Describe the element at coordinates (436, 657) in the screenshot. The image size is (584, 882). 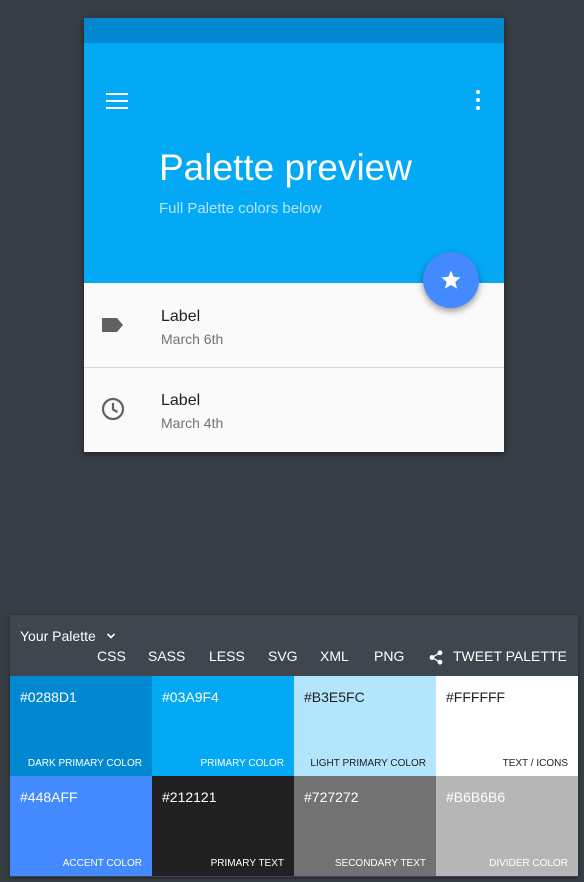
I see `share-icon` at that location.